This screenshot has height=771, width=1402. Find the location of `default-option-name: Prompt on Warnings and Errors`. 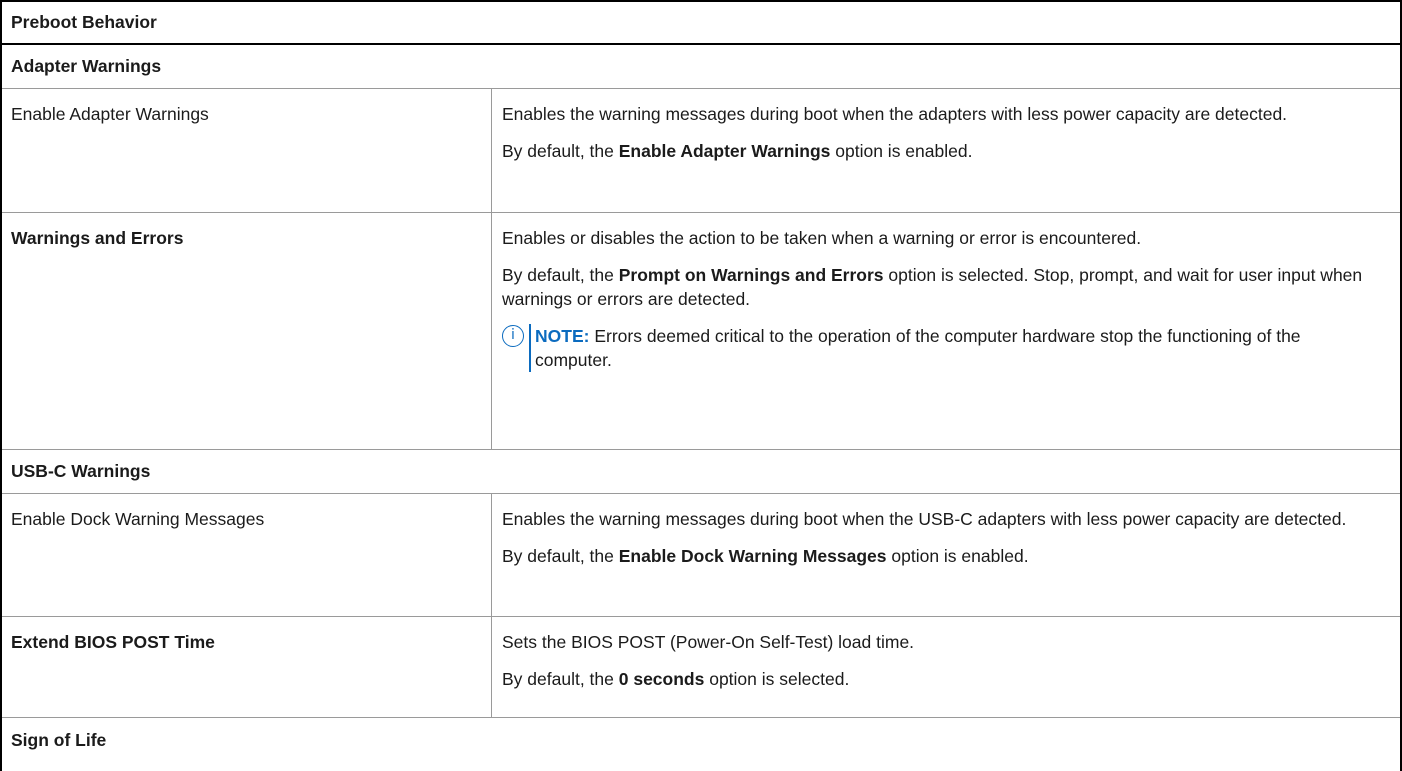

default-option-name: Prompt on Warnings and Errors is located at coordinates (751, 275).